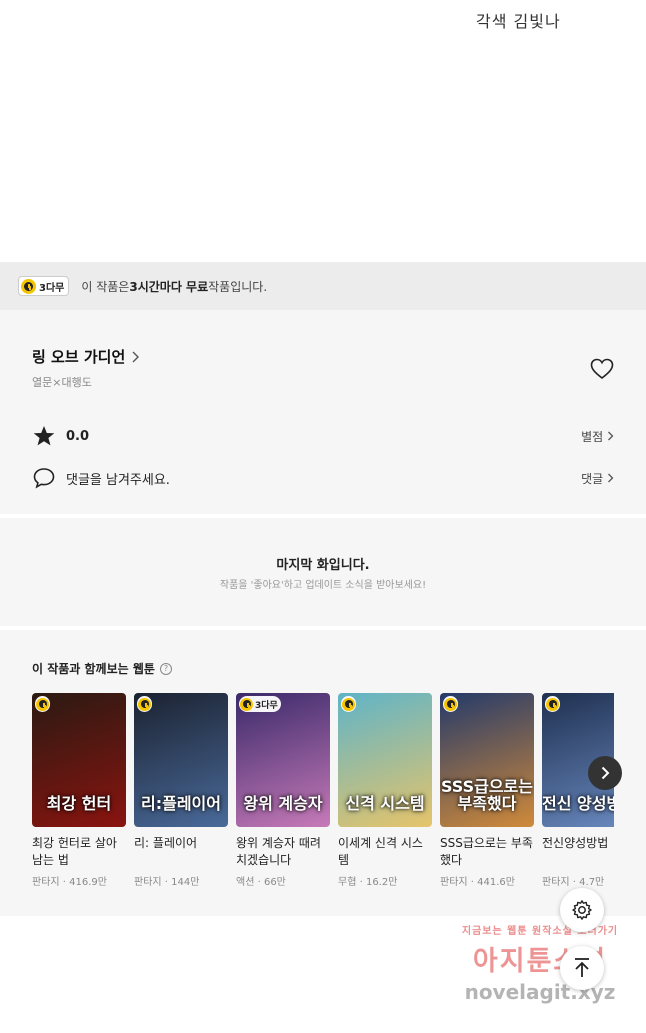  What do you see at coordinates (486, 851) in the screenshot?
I see `card-title: SSS급으로는 부족했다` at bounding box center [486, 851].